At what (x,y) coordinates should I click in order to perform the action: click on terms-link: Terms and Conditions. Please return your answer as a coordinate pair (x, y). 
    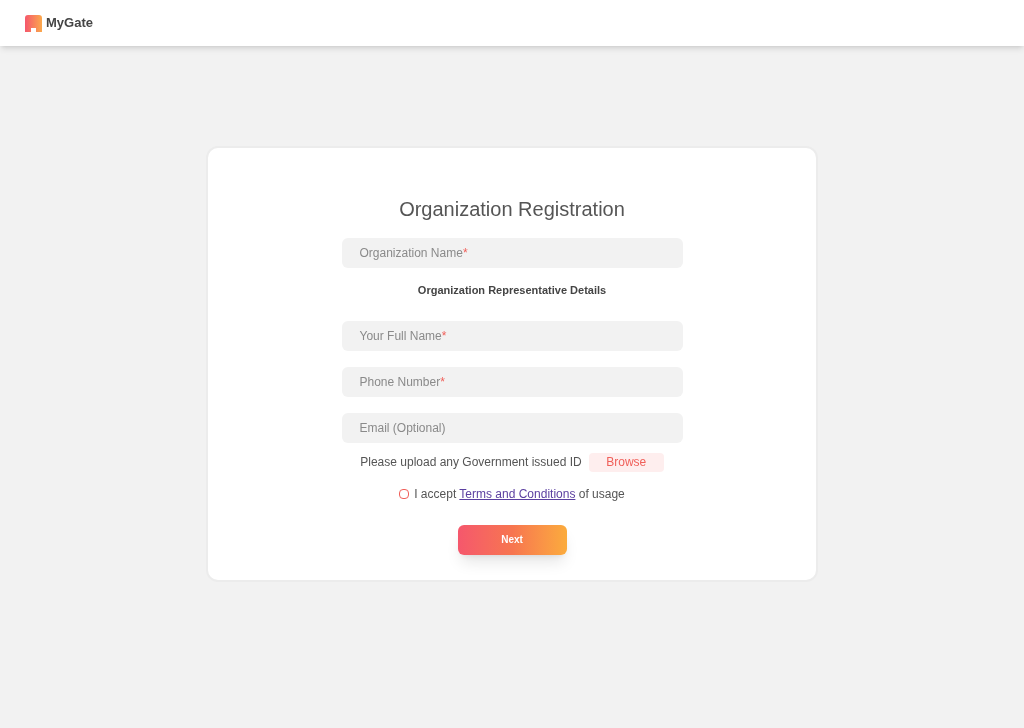
    Looking at the image, I should click on (517, 493).